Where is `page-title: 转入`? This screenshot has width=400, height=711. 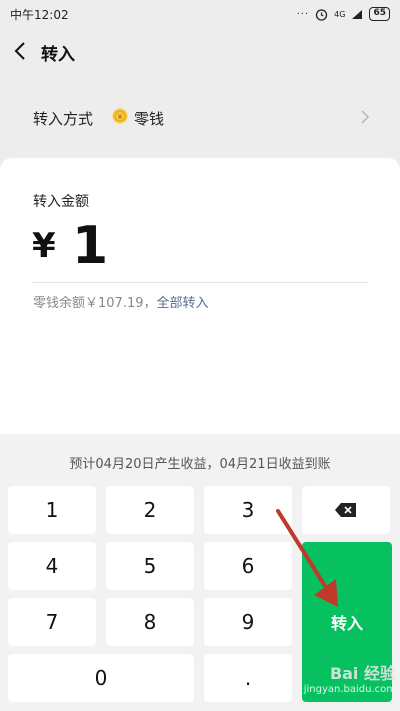 page-title: 转入 is located at coordinates (58, 55).